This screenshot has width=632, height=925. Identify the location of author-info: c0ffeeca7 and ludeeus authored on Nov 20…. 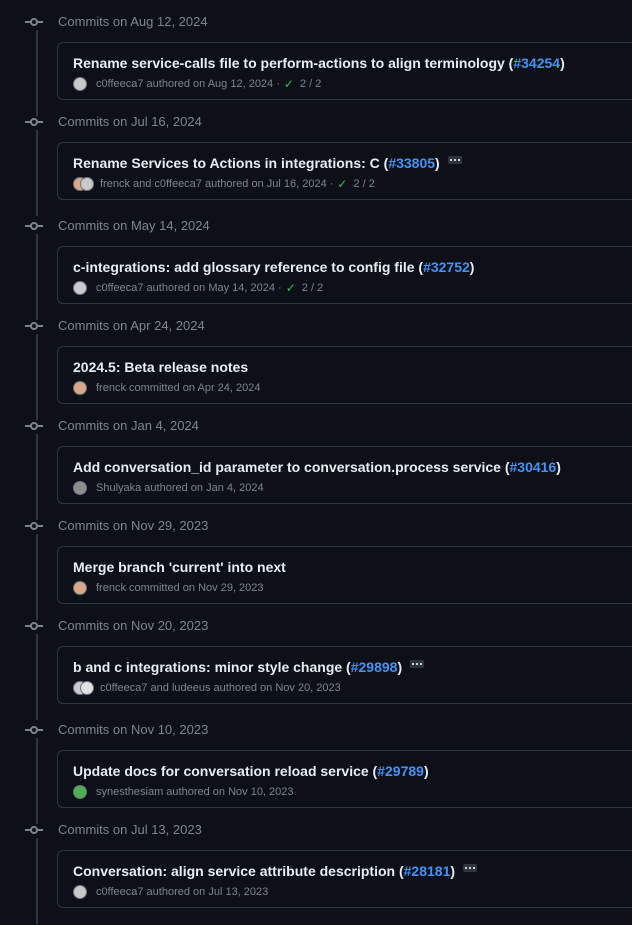
(220, 688).